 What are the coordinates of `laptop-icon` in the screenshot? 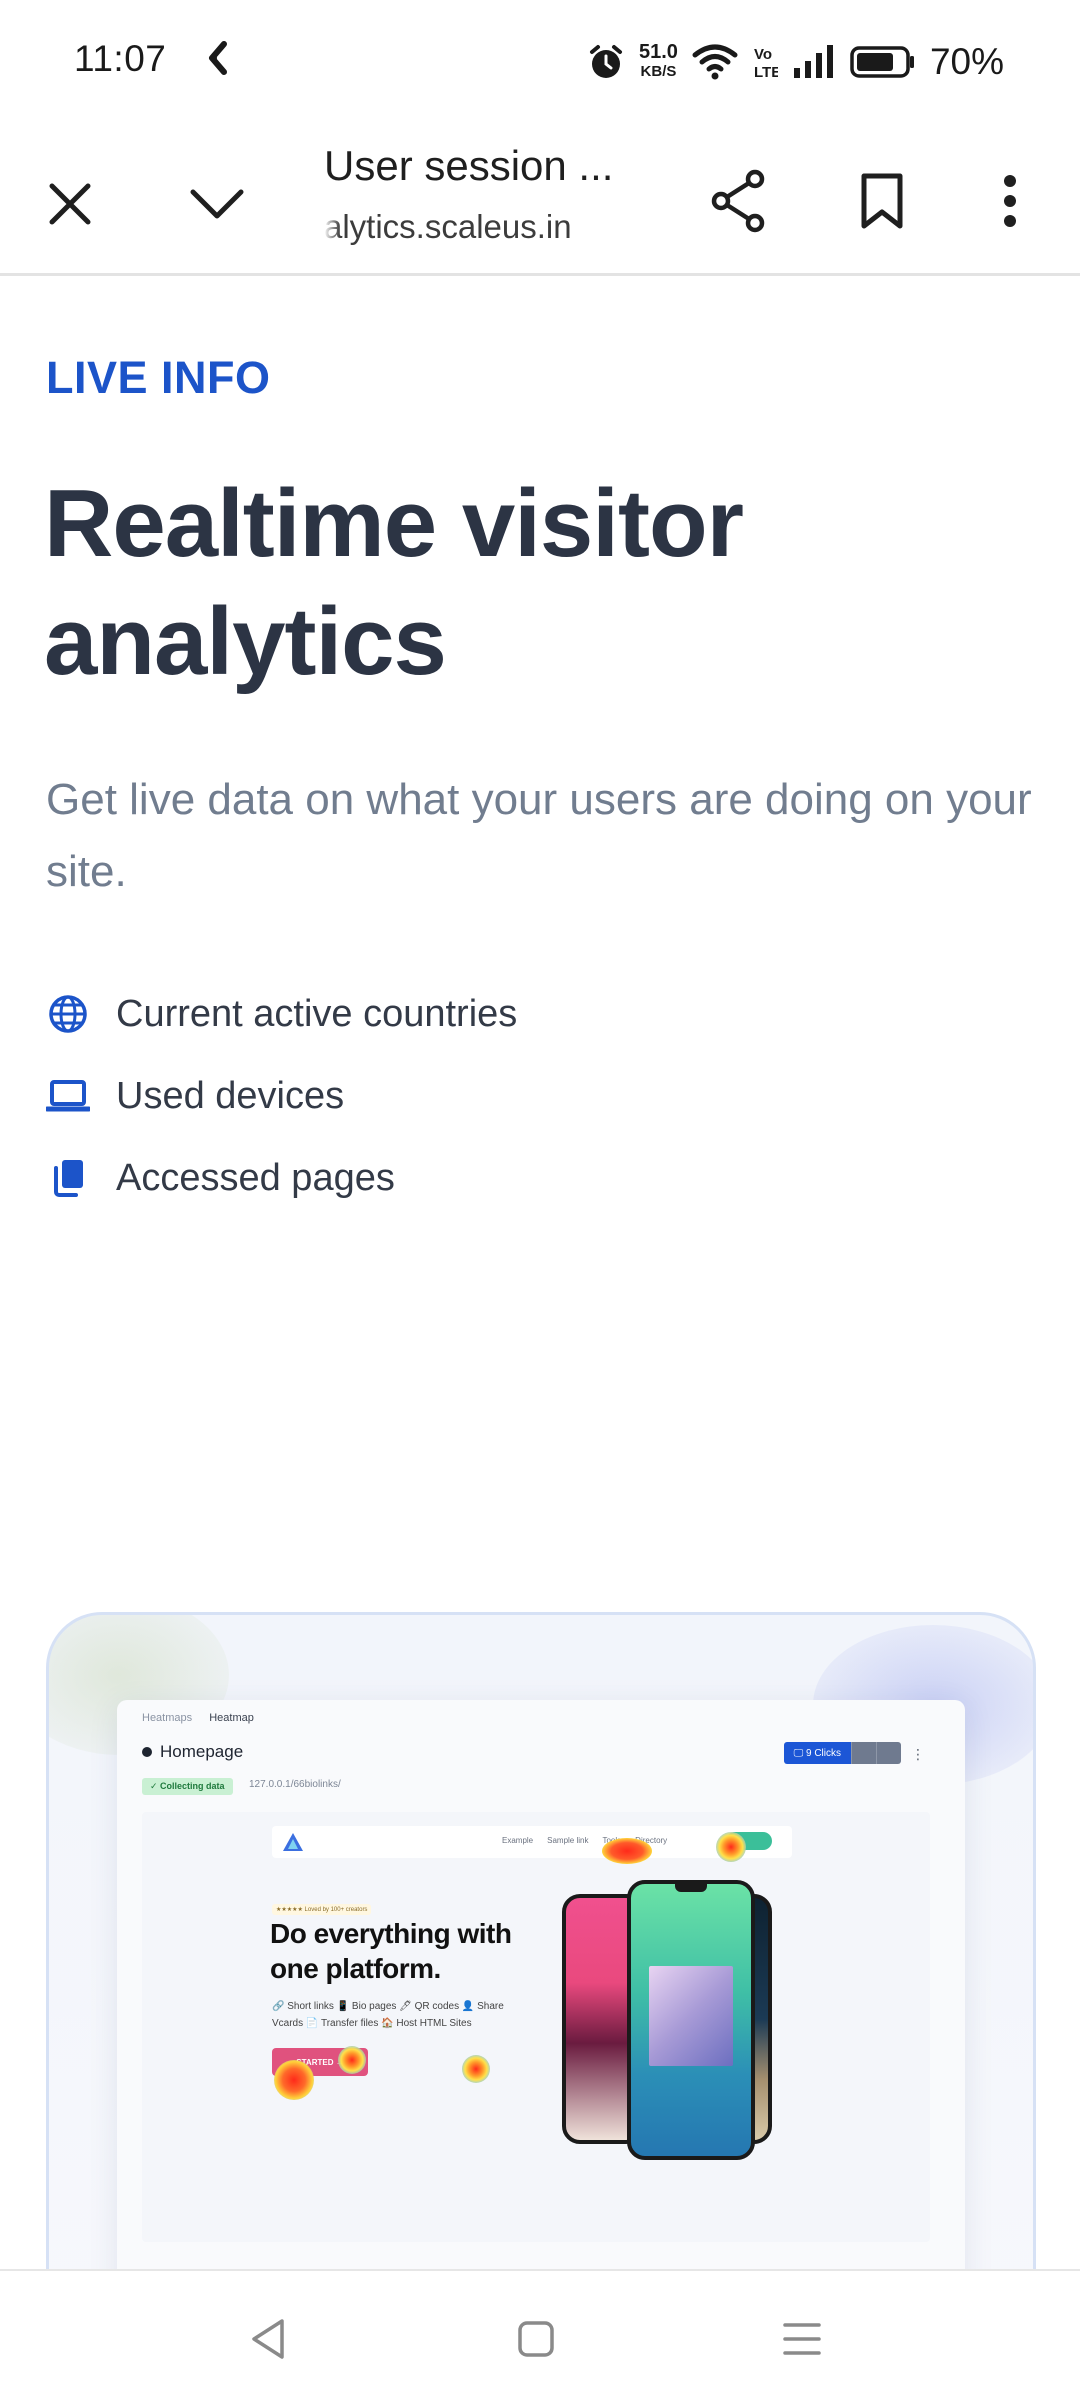 It's located at (68, 1096).